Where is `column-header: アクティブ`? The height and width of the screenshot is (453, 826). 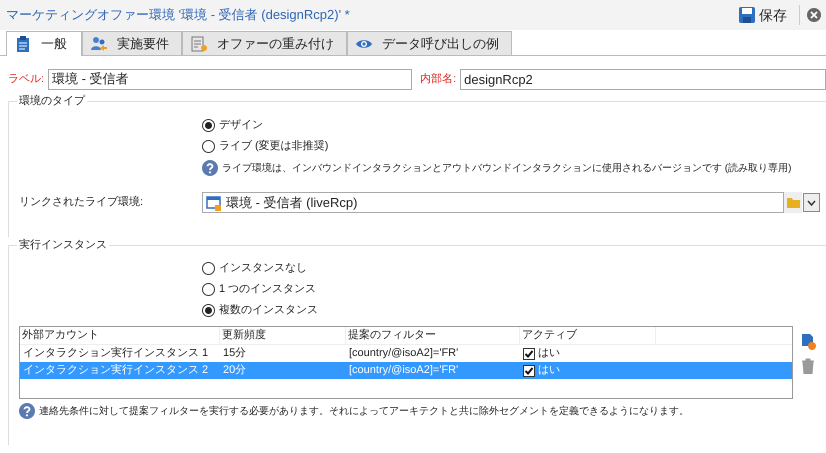
column-header: アクティブ is located at coordinates (588, 335).